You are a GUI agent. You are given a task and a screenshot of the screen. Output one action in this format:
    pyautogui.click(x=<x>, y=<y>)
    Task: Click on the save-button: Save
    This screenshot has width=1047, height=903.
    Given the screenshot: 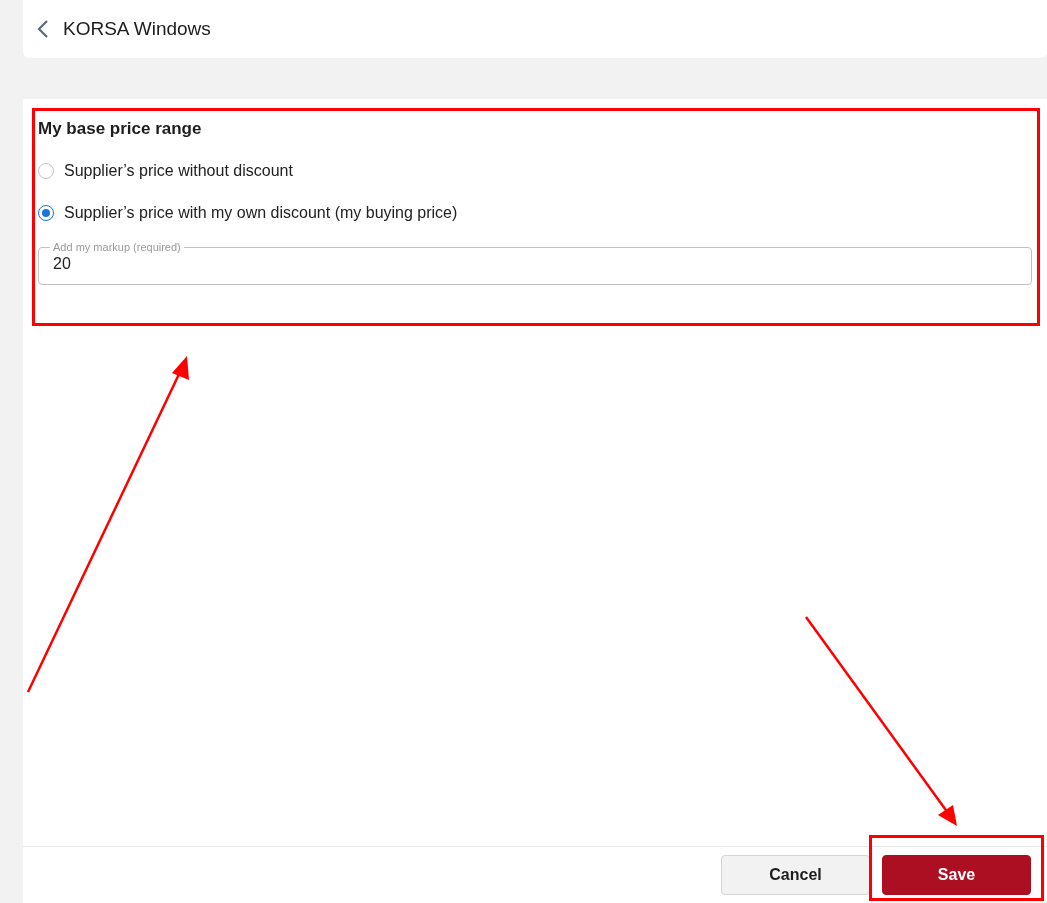 What is the action you would take?
    pyautogui.click(x=956, y=875)
    